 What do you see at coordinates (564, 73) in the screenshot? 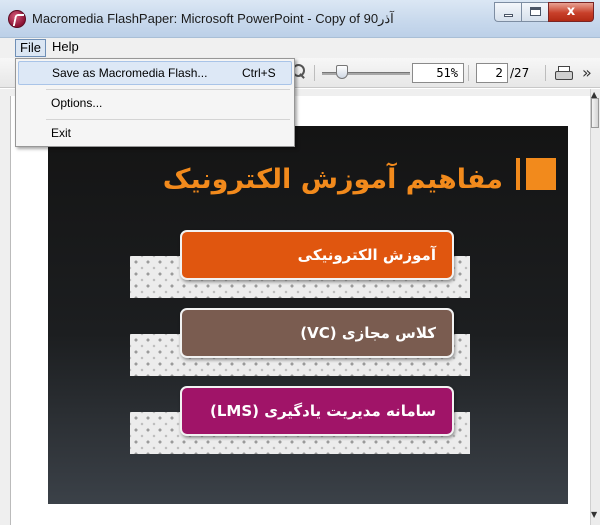
I see `printer-icon` at bounding box center [564, 73].